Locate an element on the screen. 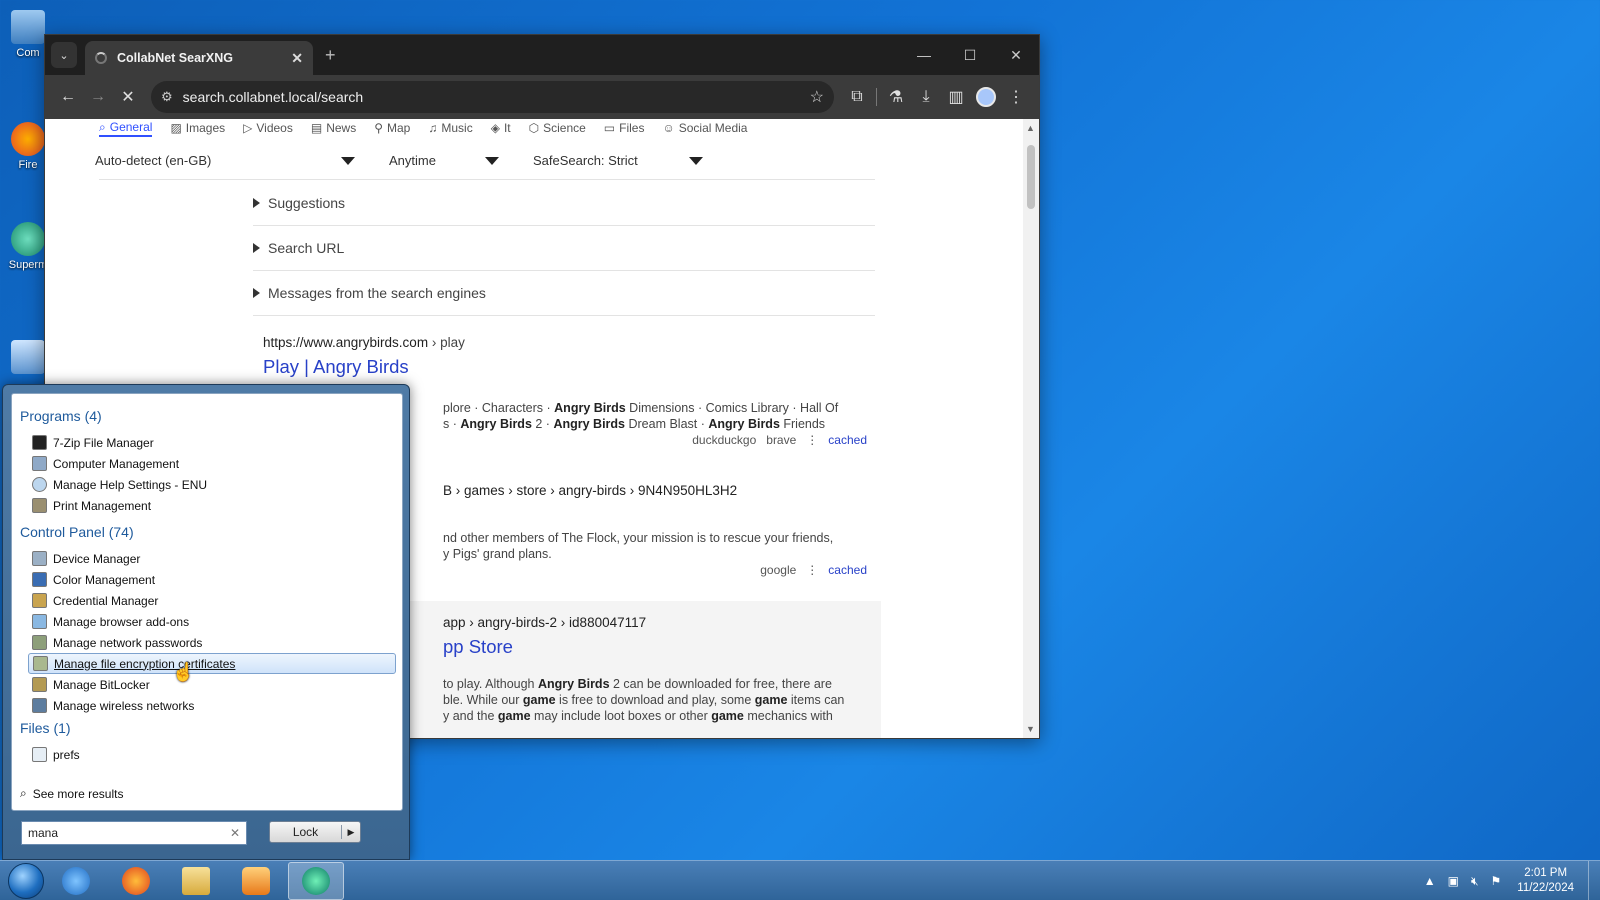 Image resolution: width=1600 pixels, height=900 pixels. item-label: prefs is located at coordinates (66, 754).